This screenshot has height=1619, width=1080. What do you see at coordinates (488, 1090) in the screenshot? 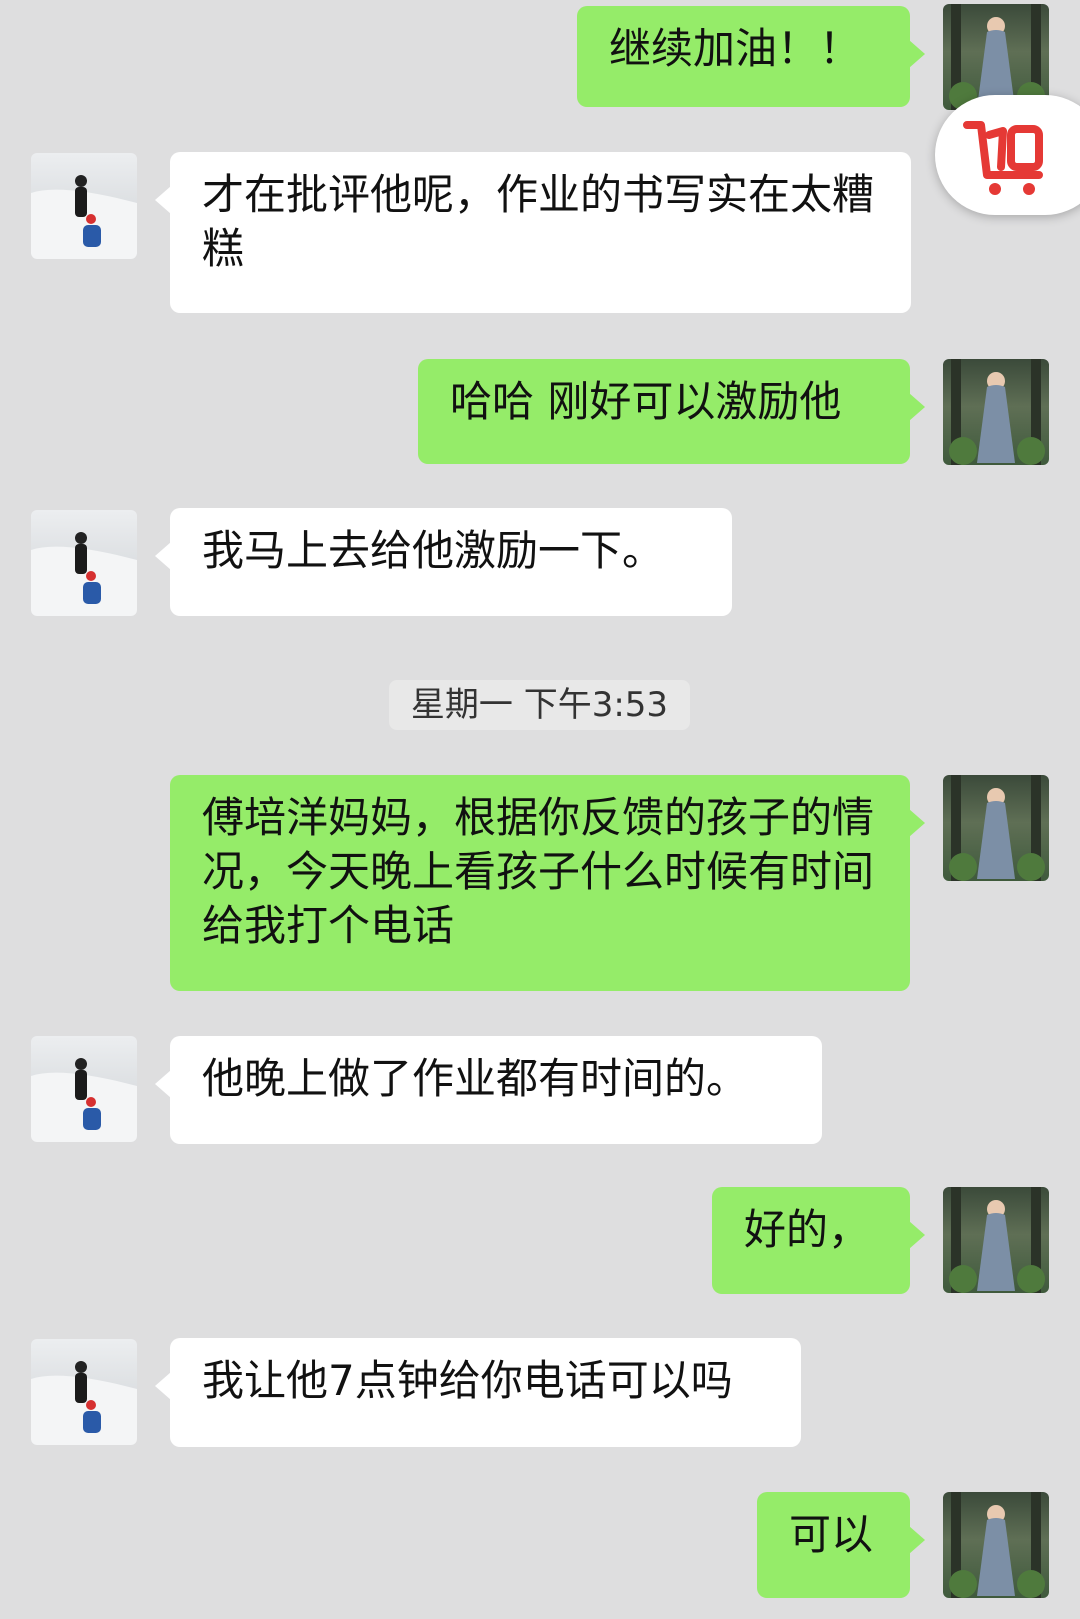
I see `message-bubble-incoming: 他晚上做了作业都有时间的。` at bounding box center [488, 1090].